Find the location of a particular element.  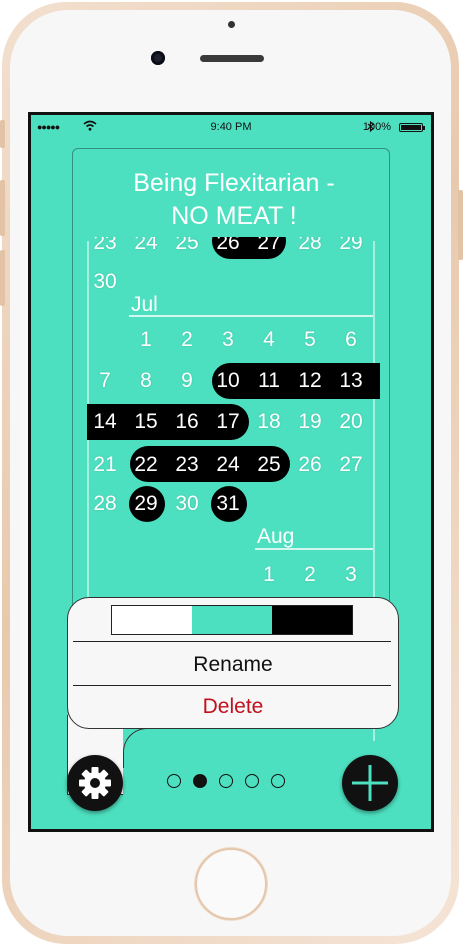

month-label-aug: Aug is located at coordinates (276, 536).